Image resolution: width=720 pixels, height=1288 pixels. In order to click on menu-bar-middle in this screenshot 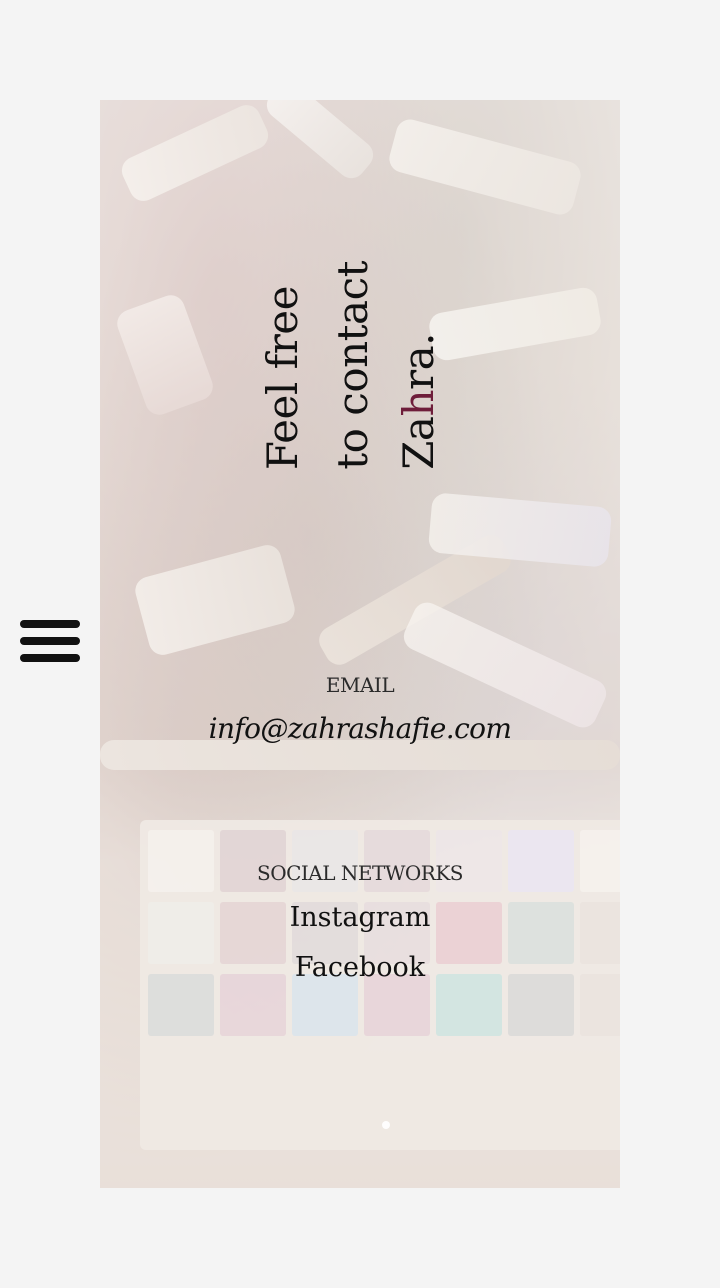, I will do `click(50, 641)`.